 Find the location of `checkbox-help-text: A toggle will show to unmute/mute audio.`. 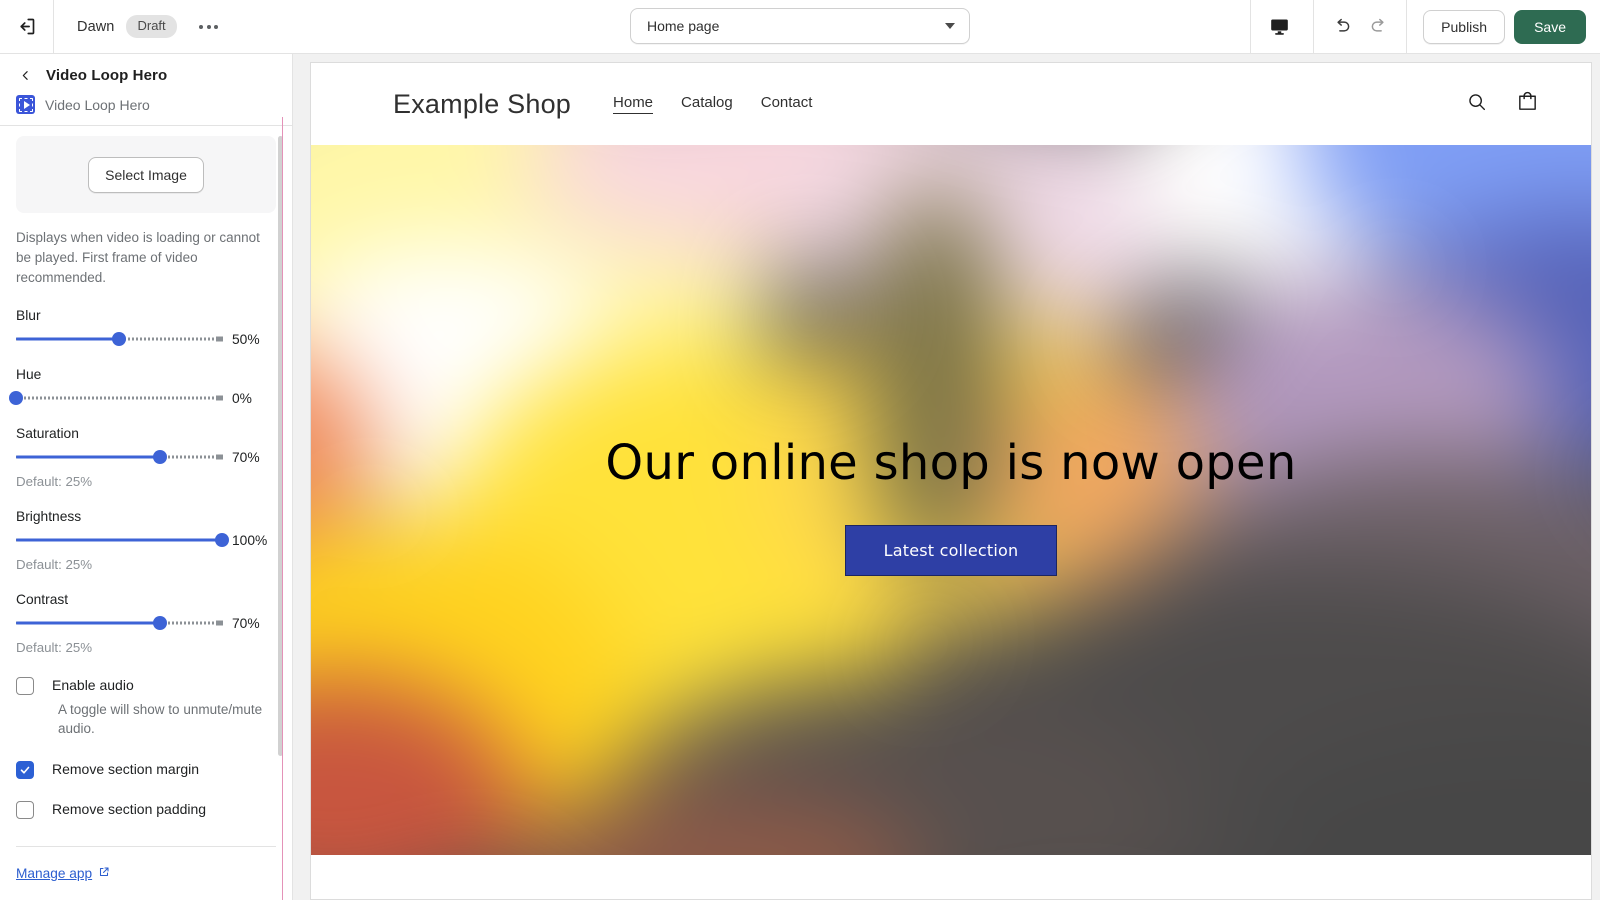

checkbox-help-text: A toggle will show to unmute/mute audio. is located at coordinates (160, 719).